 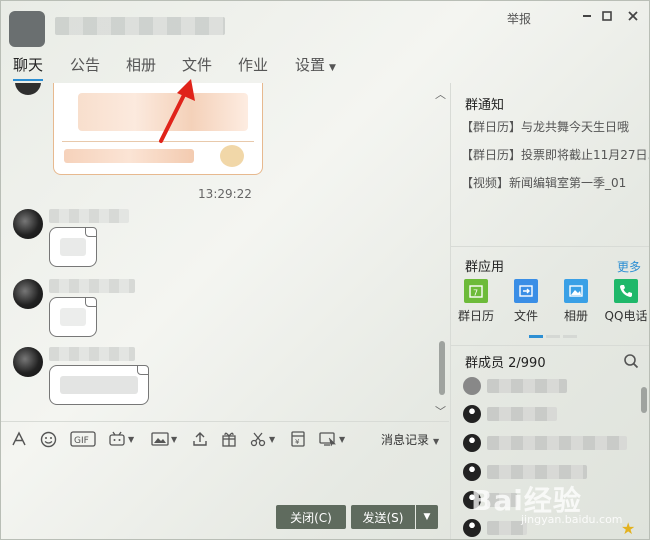 What do you see at coordinates (644, 400) in the screenshot?
I see `members-scrollbar` at bounding box center [644, 400].